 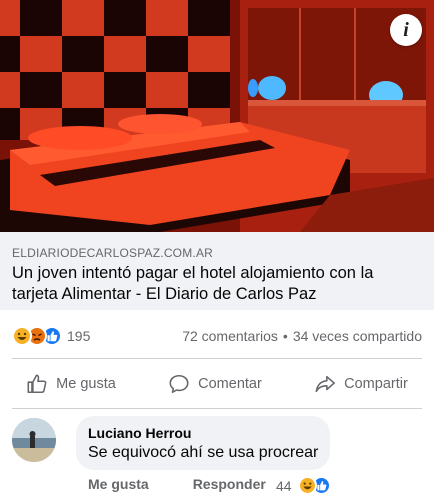 What do you see at coordinates (284, 485) in the screenshot?
I see `comment-reaction-count: 44` at bounding box center [284, 485].